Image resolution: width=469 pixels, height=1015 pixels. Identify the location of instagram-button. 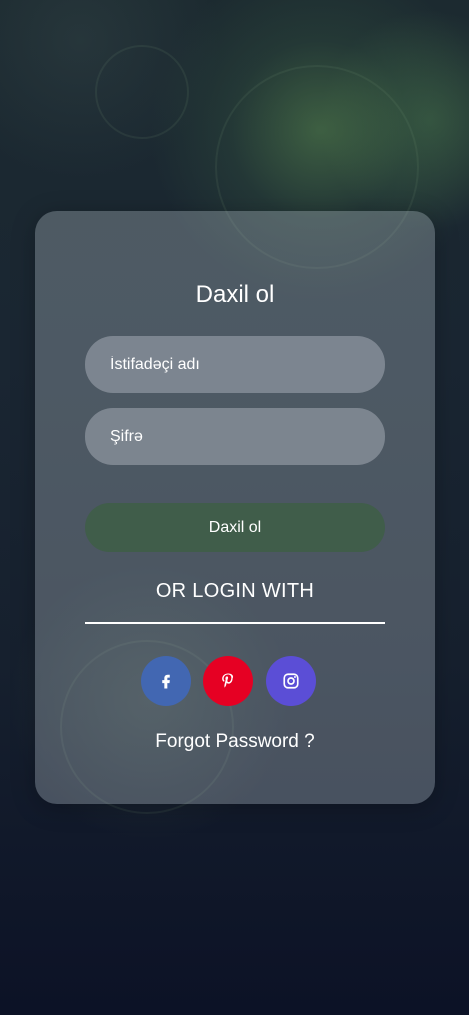
(291, 681).